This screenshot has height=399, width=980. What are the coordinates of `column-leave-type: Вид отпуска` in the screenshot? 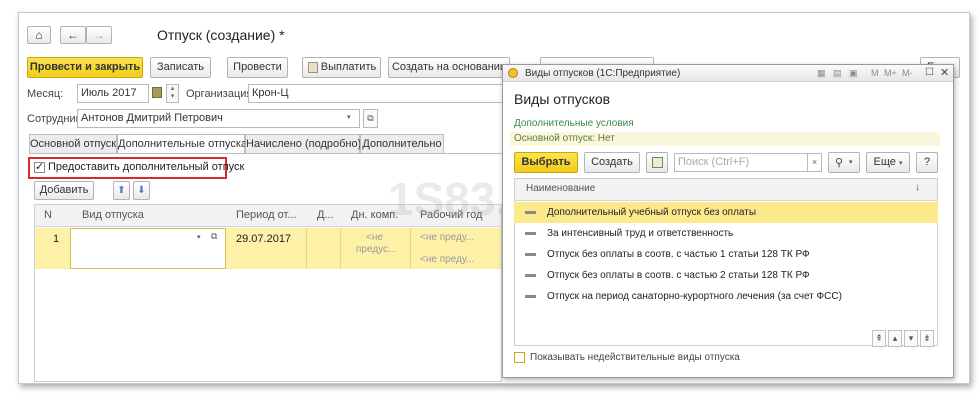 It's located at (113, 215).